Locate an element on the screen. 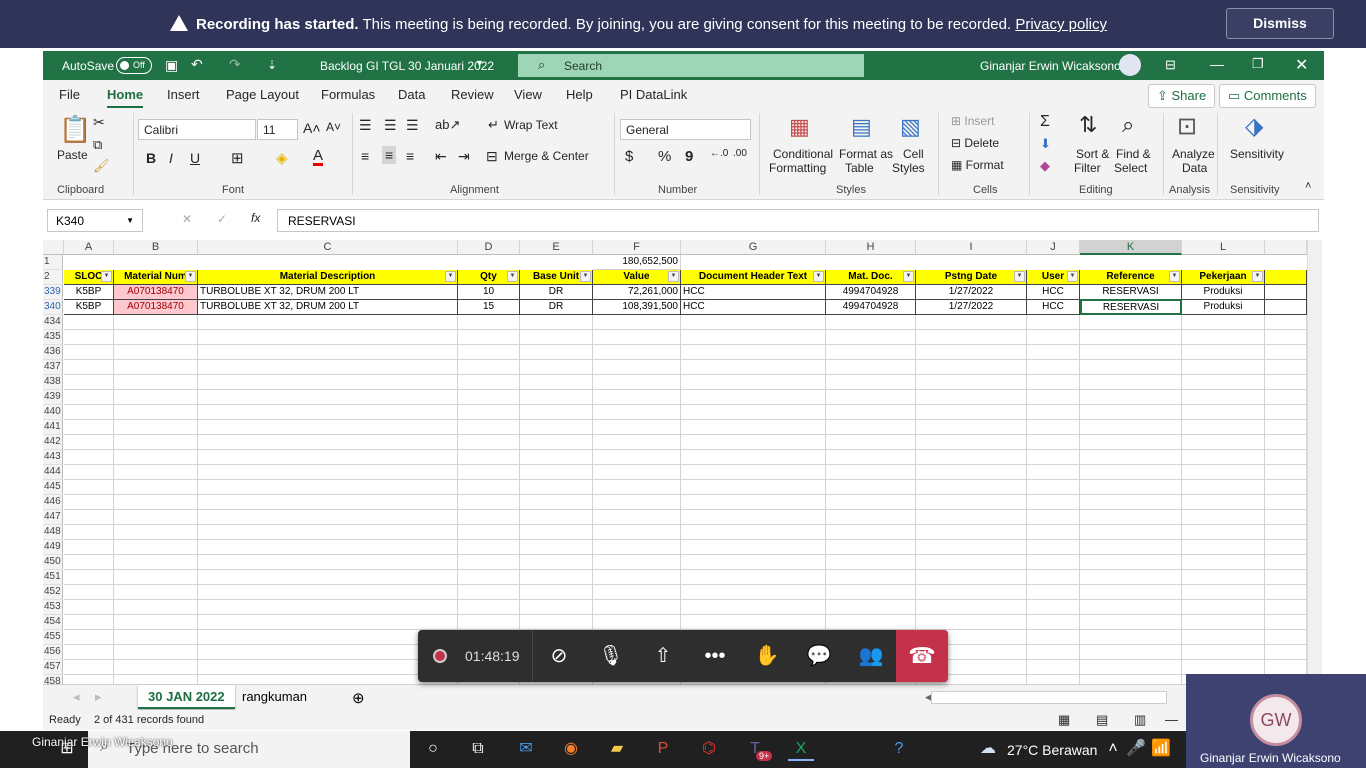 The image size is (1366, 768). restore-icon: ❐ is located at coordinates (1258, 64).